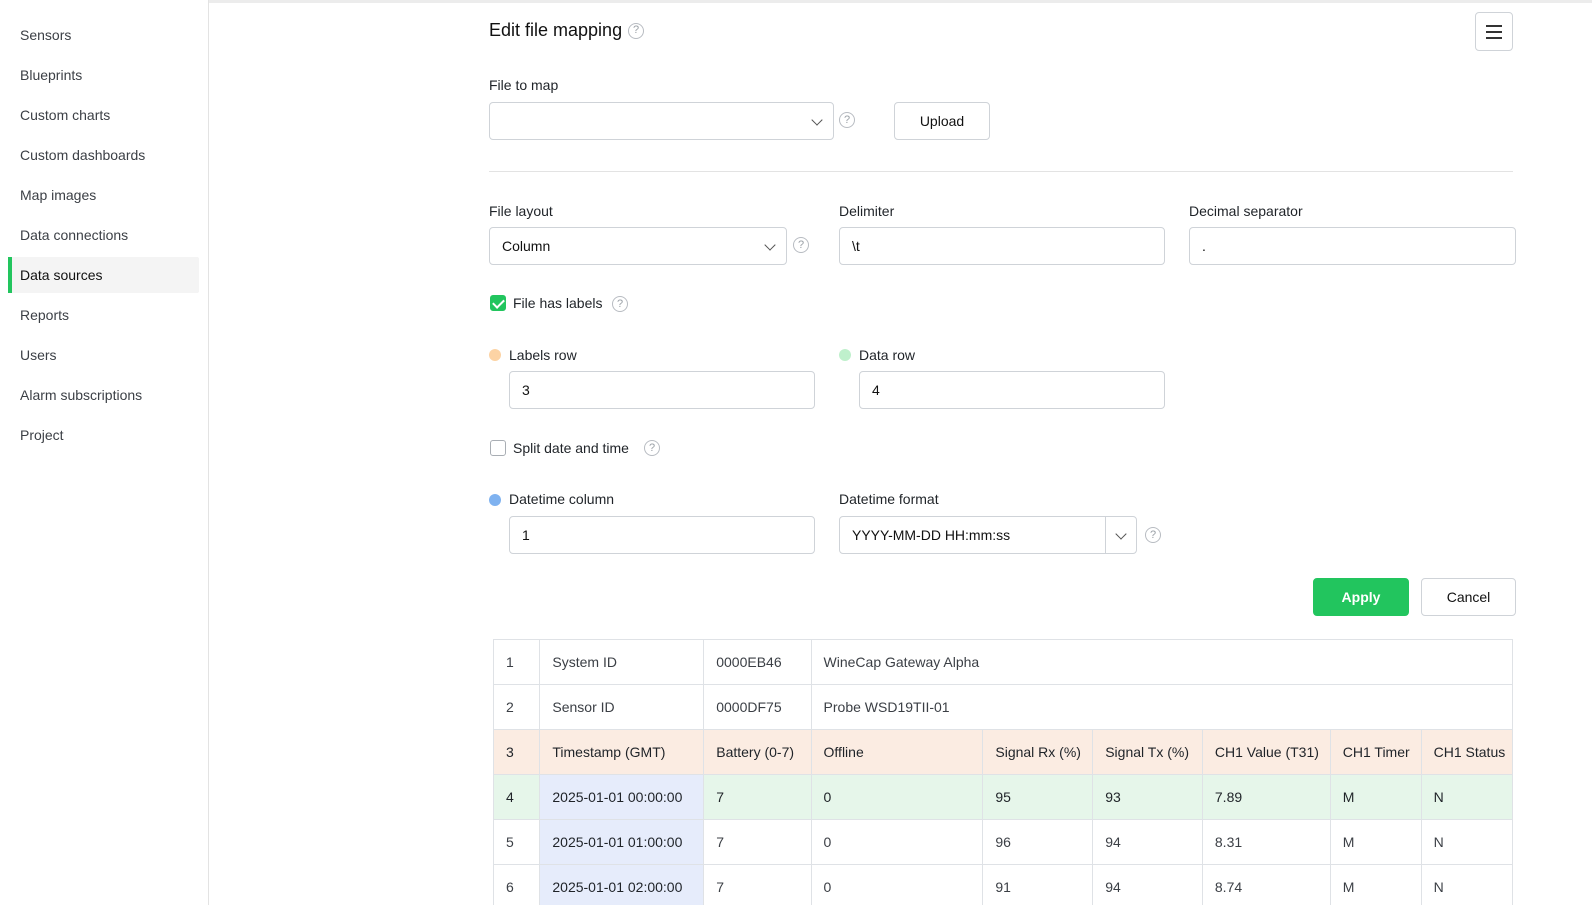  What do you see at coordinates (662, 390) in the screenshot?
I see `labels-row-input: 3` at bounding box center [662, 390].